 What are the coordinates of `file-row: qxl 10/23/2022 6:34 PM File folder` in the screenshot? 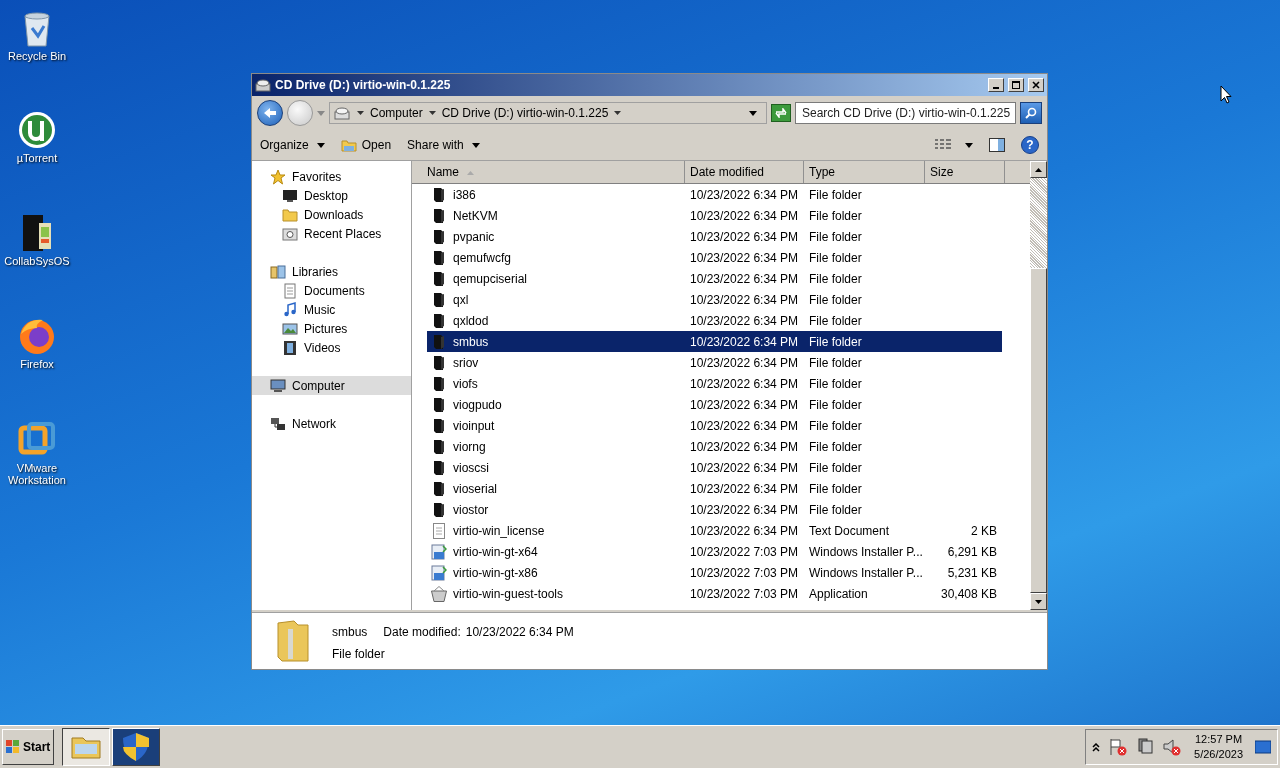 It's located at (714, 299).